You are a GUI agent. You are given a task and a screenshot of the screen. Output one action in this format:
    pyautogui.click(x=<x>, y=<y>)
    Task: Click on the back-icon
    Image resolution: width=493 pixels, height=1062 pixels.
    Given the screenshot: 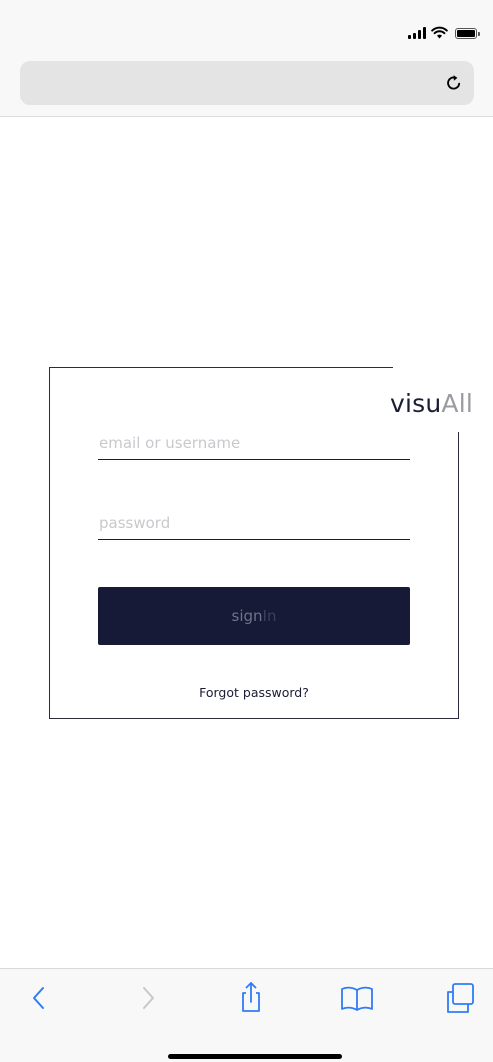 What is the action you would take?
    pyautogui.click(x=40, y=998)
    